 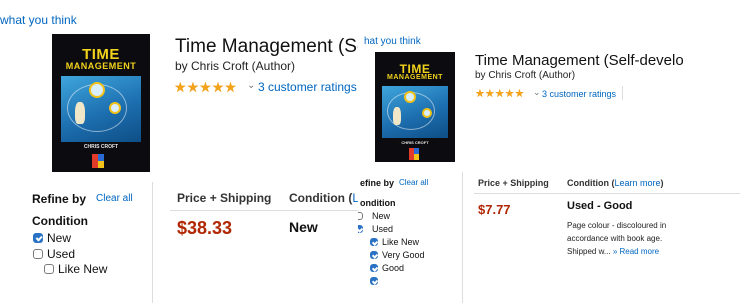 I want to click on offer-price: $7.77, so click(x=494, y=209).